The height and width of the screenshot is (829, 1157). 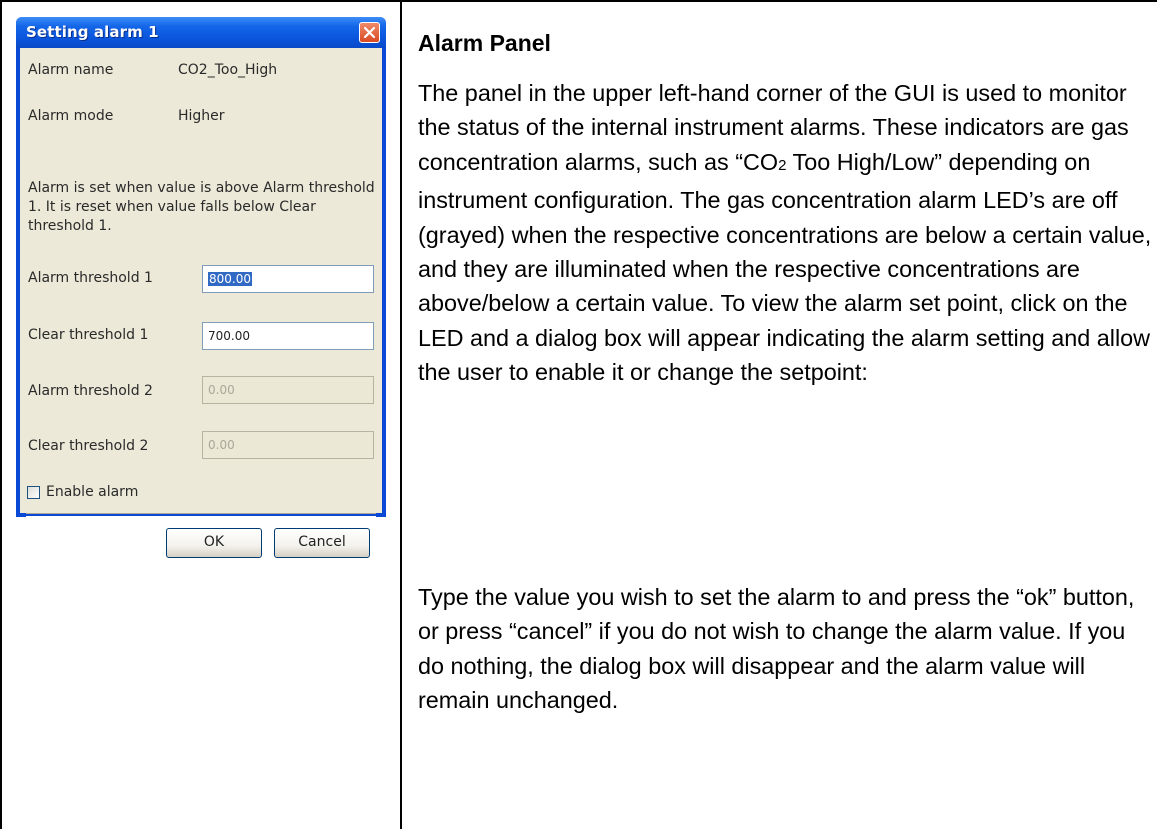 I want to click on table-column-divider, so click(x=401, y=414).